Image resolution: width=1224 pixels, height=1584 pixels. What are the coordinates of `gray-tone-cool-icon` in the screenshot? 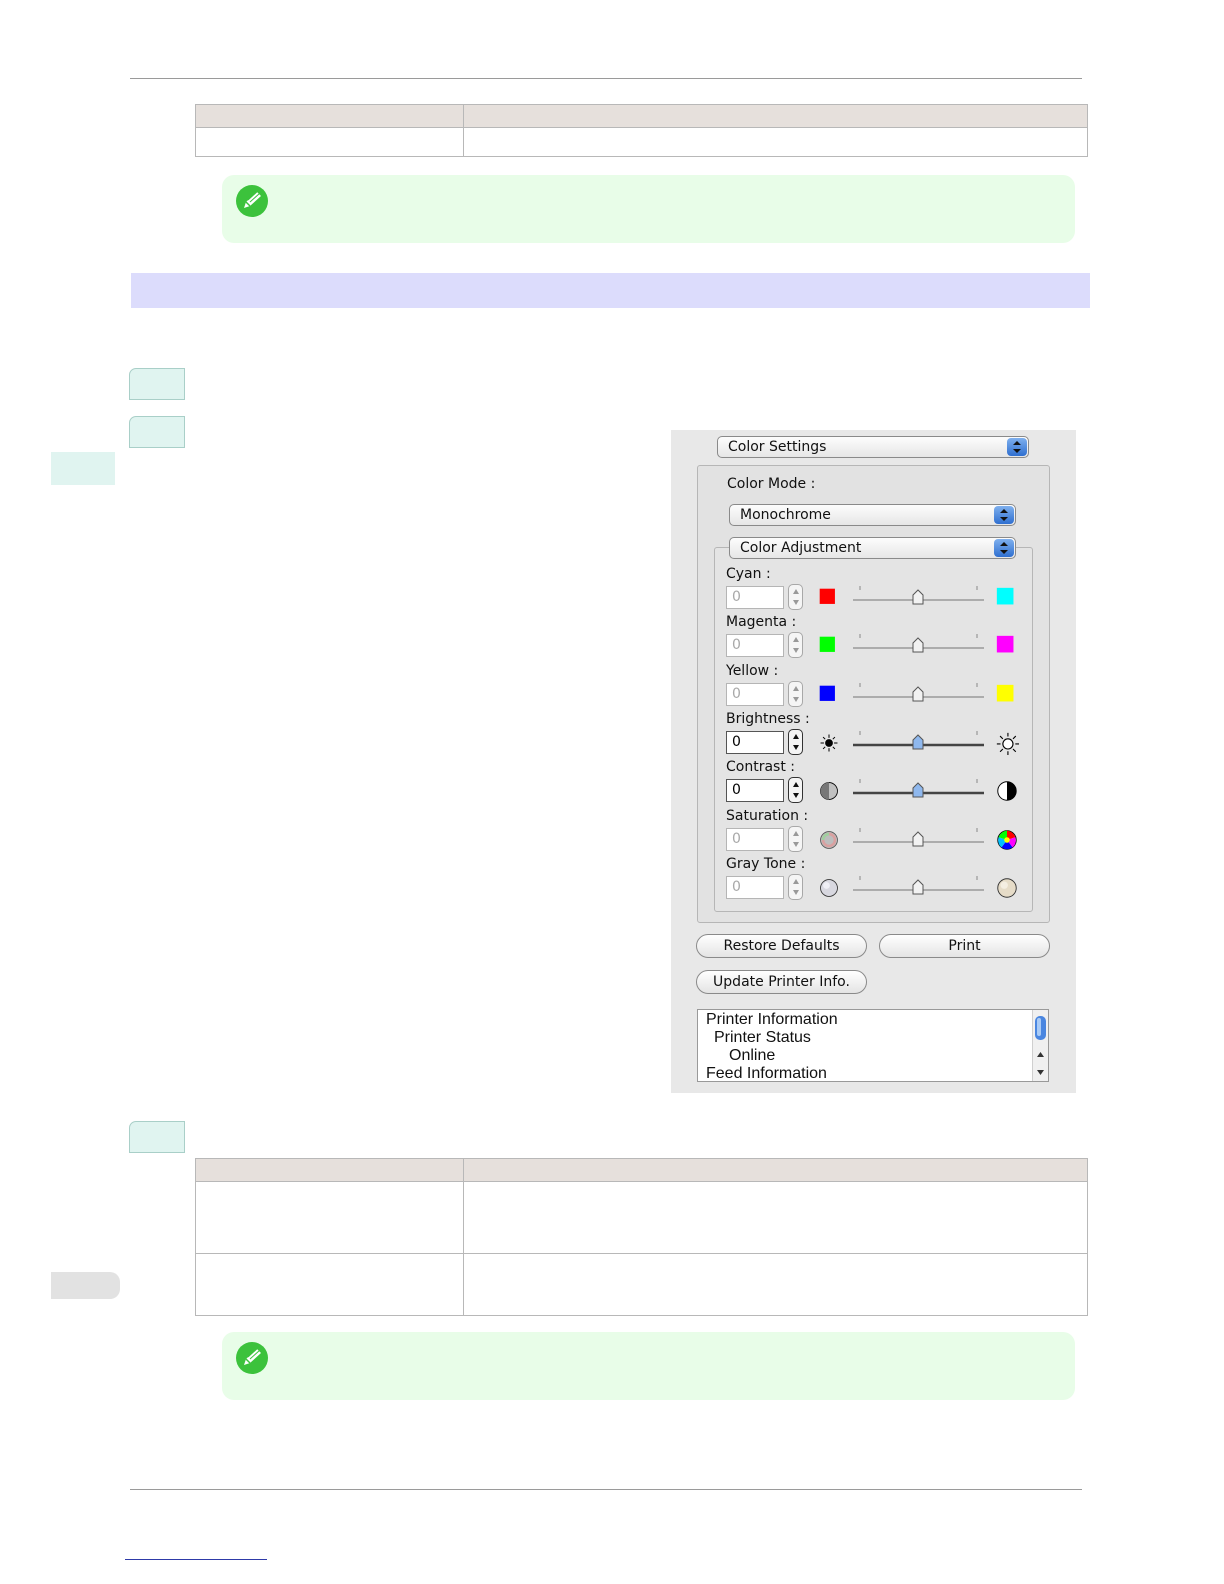 It's located at (829, 888).